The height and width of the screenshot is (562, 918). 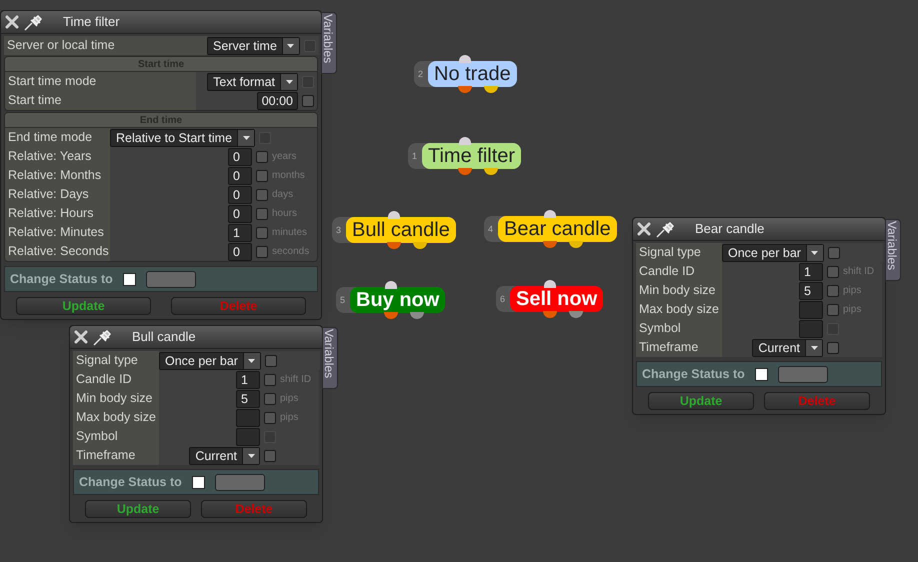 I want to click on window-title: Time filter, so click(x=91, y=22).